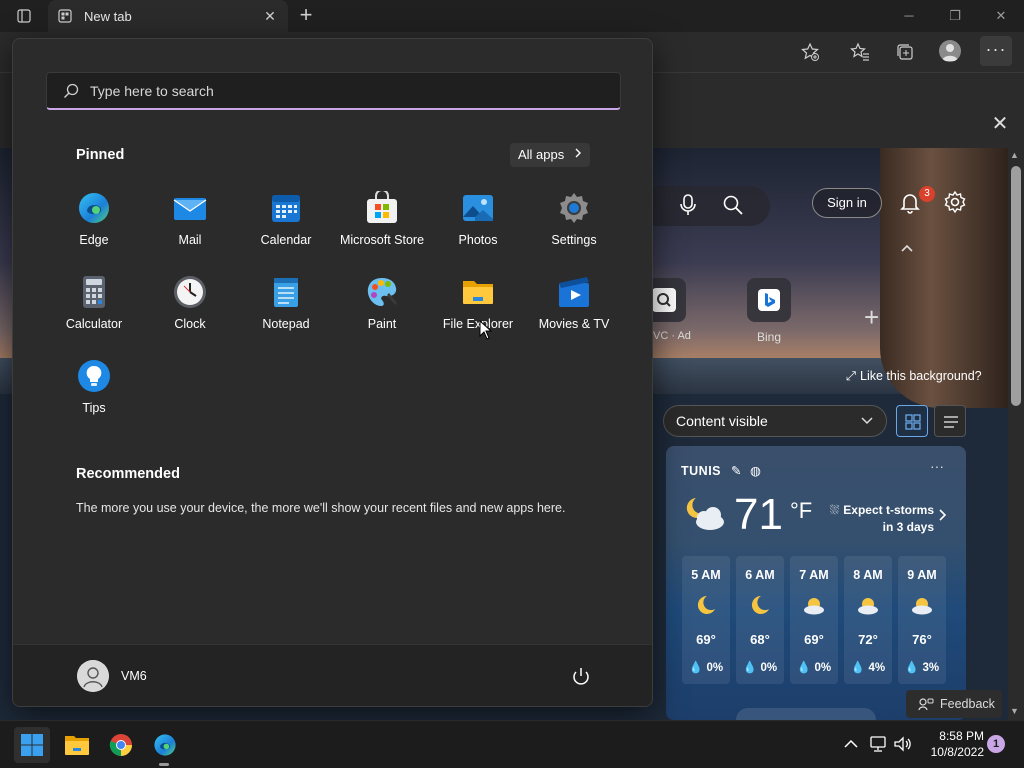 The image size is (1024, 768). Describe the element at coordinates (760, 639) in the screenshot. I see `hour-temp: 68°` at that location.